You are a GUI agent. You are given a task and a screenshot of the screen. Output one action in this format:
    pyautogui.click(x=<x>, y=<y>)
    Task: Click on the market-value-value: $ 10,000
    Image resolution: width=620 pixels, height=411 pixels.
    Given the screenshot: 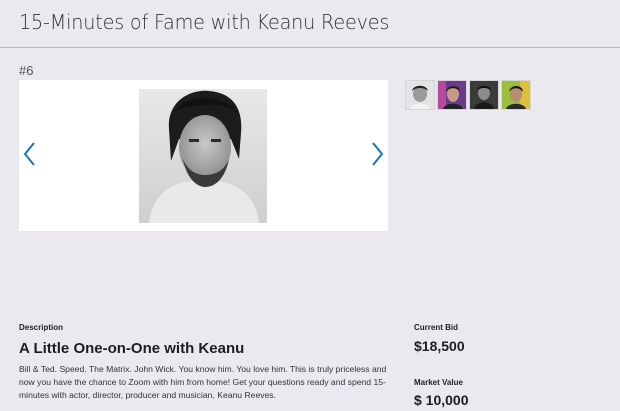 What is the action you would take?
    pyautogui.click(x=441, y=400)
    